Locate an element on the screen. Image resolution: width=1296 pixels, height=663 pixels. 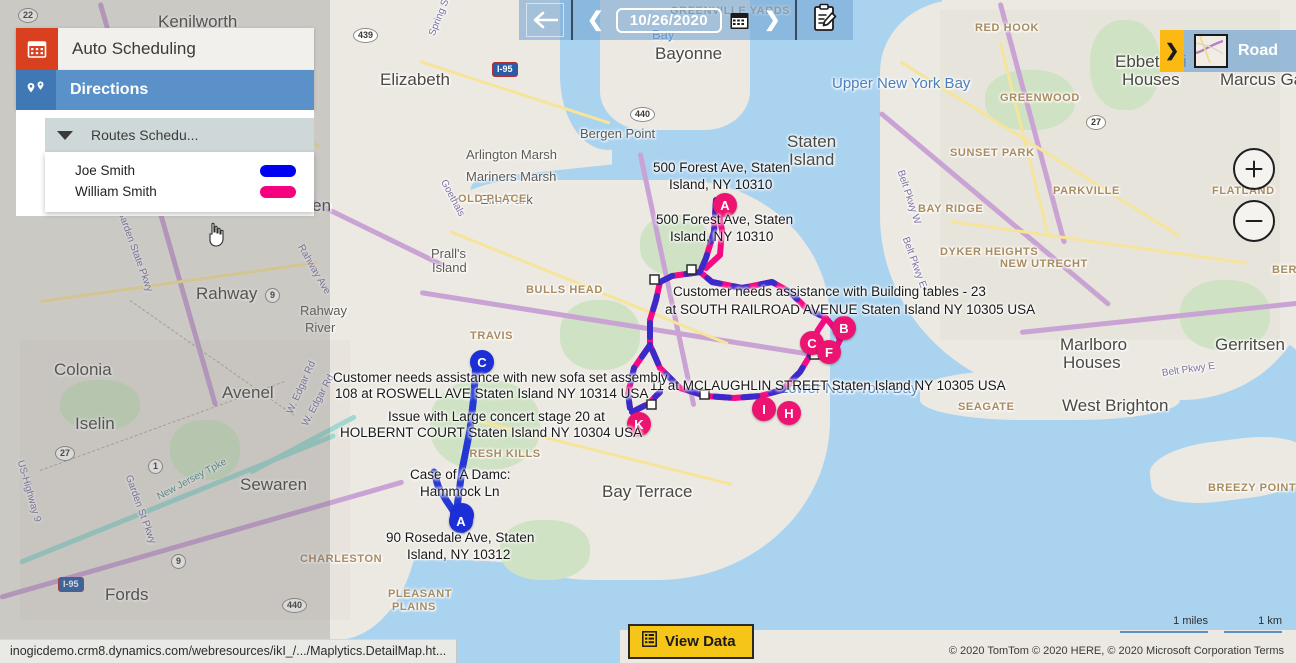
chevron-right-icon: ❯ is located at coordinates (1172, 50).